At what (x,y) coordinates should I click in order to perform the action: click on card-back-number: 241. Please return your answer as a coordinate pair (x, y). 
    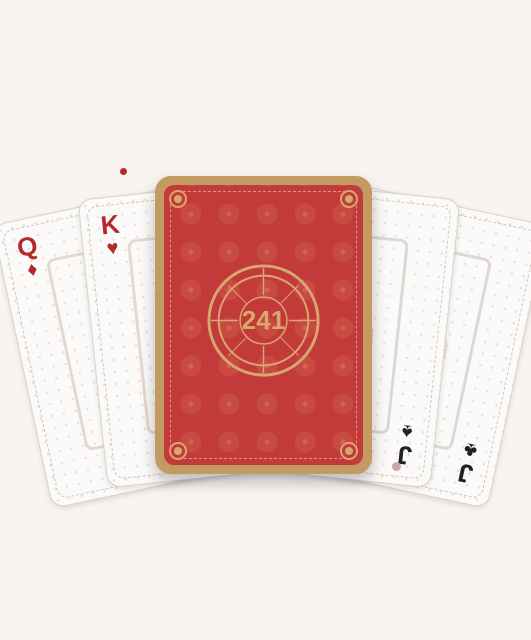
    Looking at the image, I should click on (263, 320).